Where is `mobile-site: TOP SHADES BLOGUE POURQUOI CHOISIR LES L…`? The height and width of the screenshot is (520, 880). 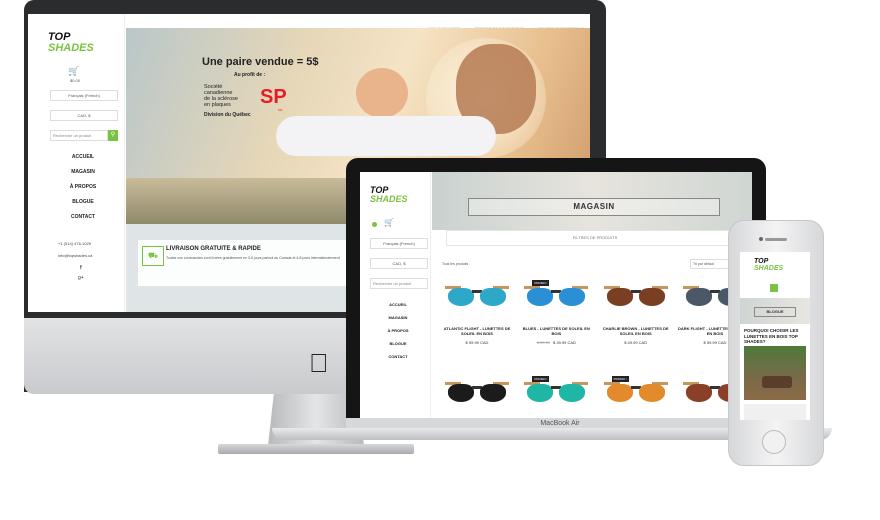
mobile-site: TOP SHADES BLOGUE POURQUOI CHOISIR LES L… is located at coordinates (775, 336).